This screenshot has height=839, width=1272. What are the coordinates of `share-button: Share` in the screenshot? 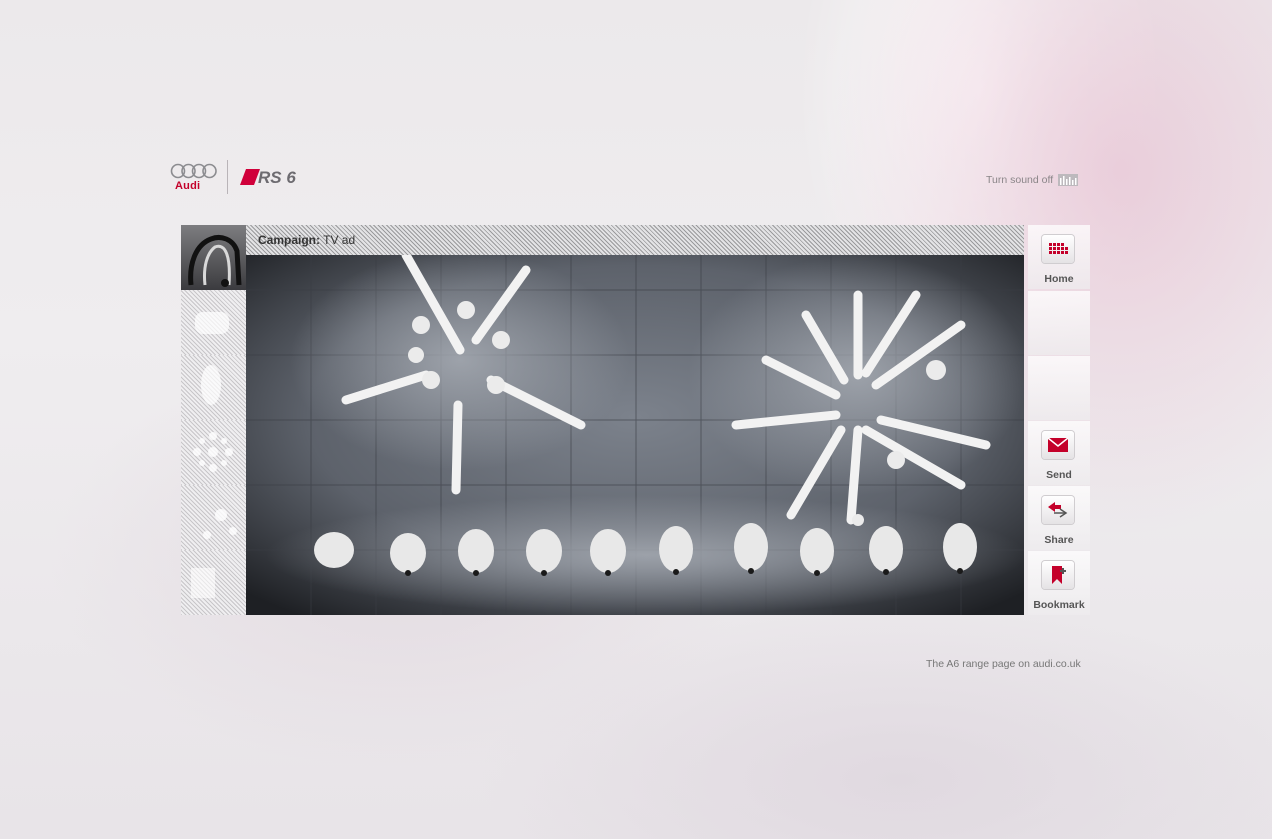 It's located at (1059, 518).